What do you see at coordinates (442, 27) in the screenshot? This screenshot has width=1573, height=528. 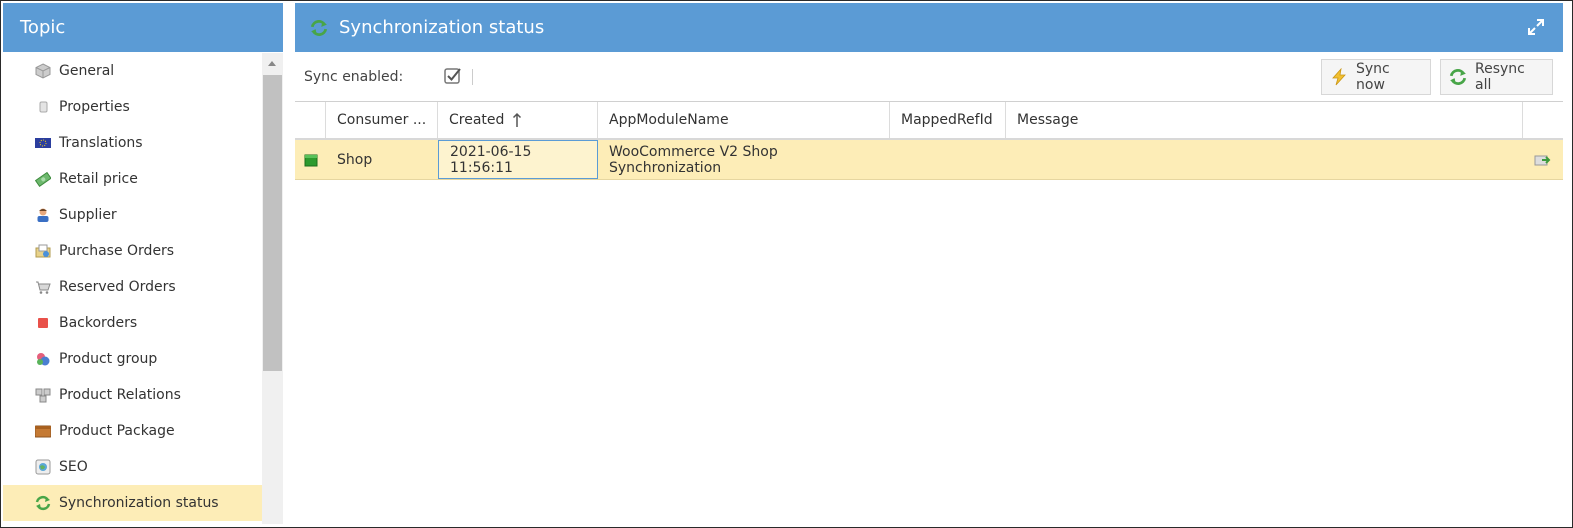 I see `sync-status-title: Synchronization status` at bounding box center [442, 27].